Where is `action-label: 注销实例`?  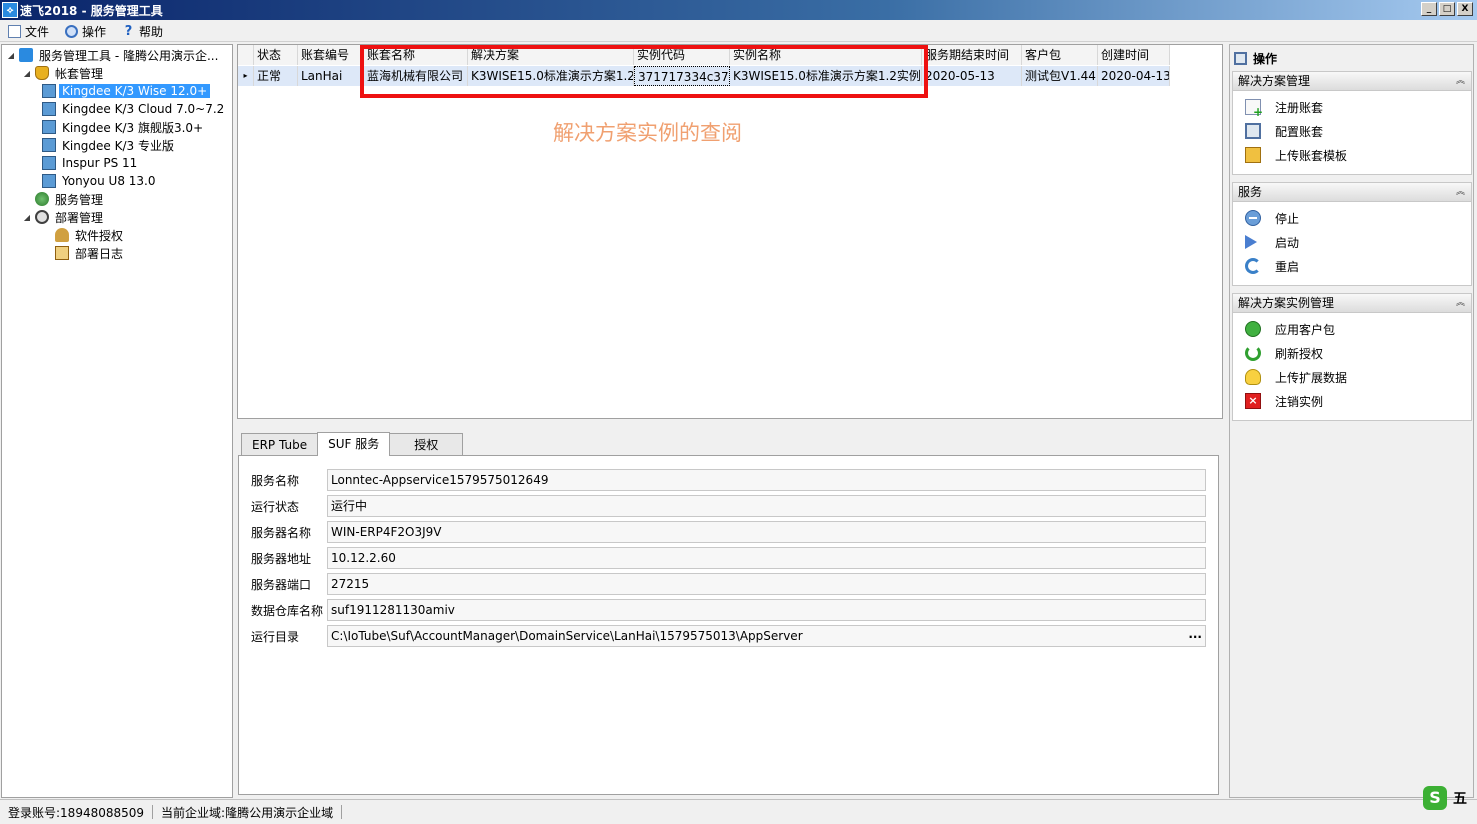
action-label: 注销实例 is located at coordinates (1299, 401).